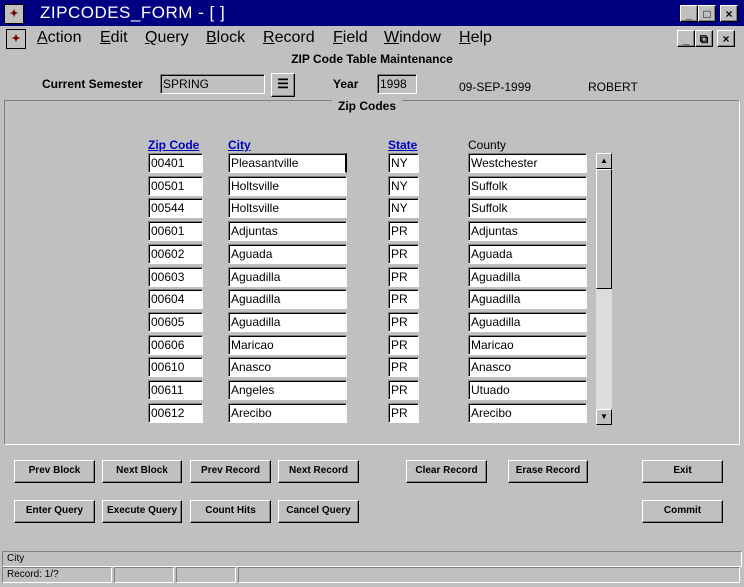 This screenshot has height=587, width=744. I want to click on inner-restore-button: ⧉, so click(704, 38).